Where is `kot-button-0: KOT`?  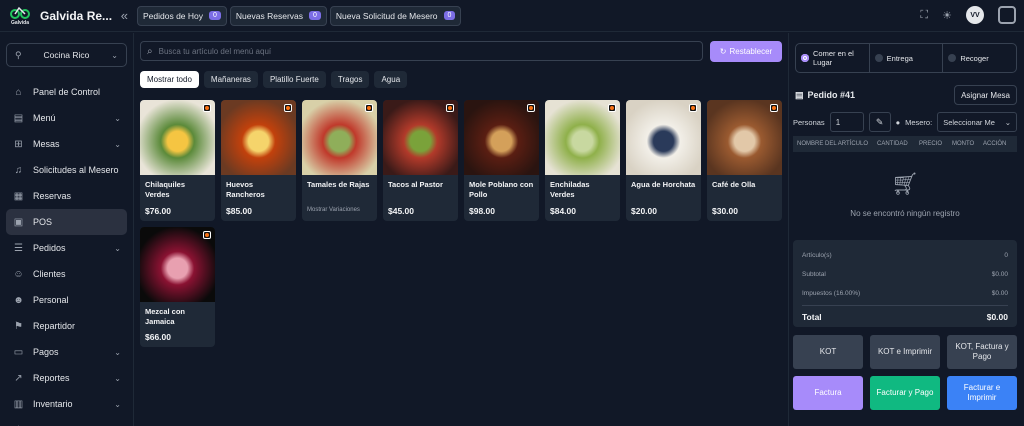 kot-button-0: KOT is located at coordinates (828, 352).